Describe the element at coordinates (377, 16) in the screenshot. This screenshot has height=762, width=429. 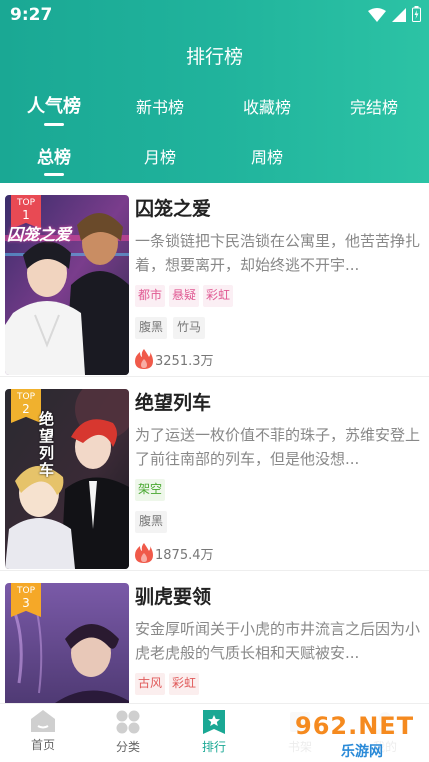
I see `wifi-icon` at that location.